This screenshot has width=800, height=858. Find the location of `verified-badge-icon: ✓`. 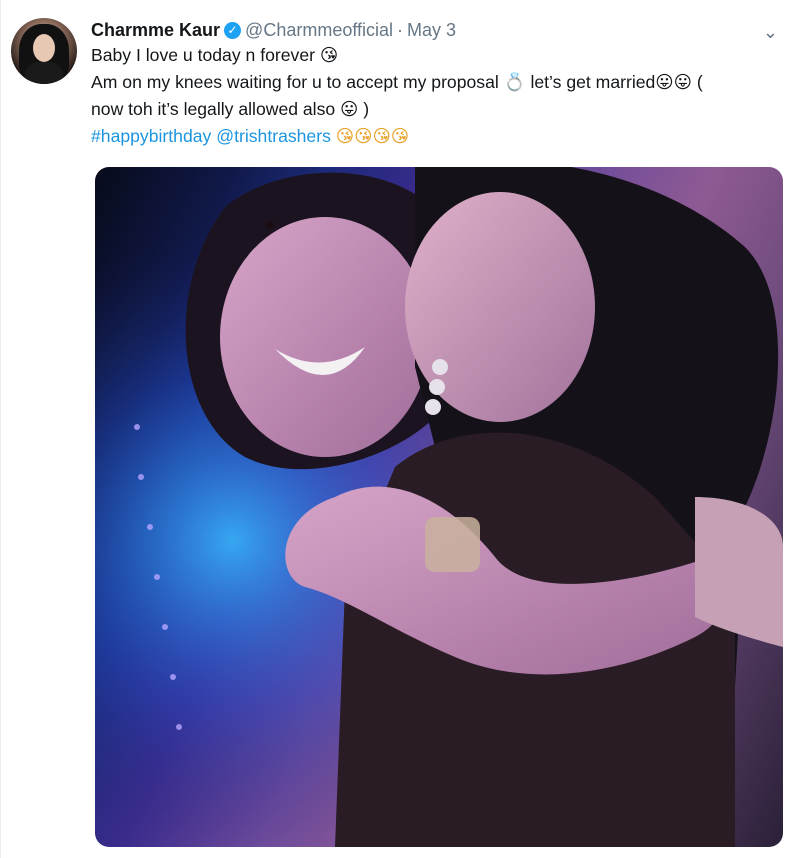

verified-badge-icon: ✓ is located at coordinates (233, 30).